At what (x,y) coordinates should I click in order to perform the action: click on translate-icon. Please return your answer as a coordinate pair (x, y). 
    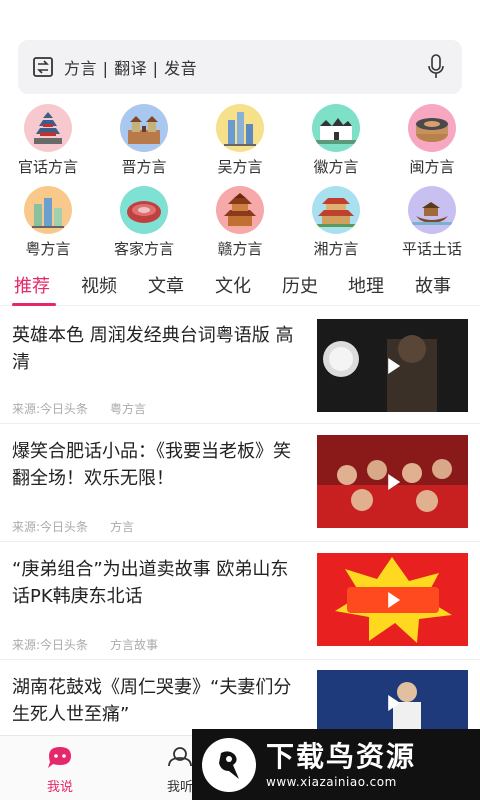
    Looking at the image, I should click on (43, 67).